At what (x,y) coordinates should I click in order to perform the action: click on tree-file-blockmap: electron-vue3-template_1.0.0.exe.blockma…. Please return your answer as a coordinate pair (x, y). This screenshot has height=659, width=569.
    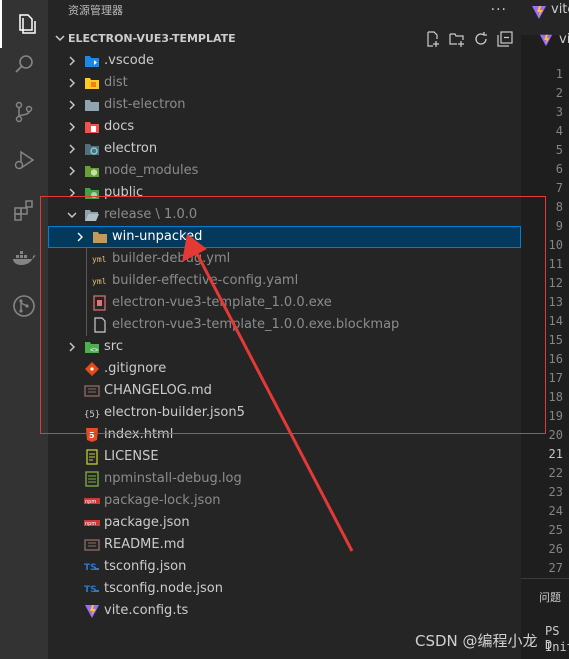
    Looking at the image, I should click on (284, 325).